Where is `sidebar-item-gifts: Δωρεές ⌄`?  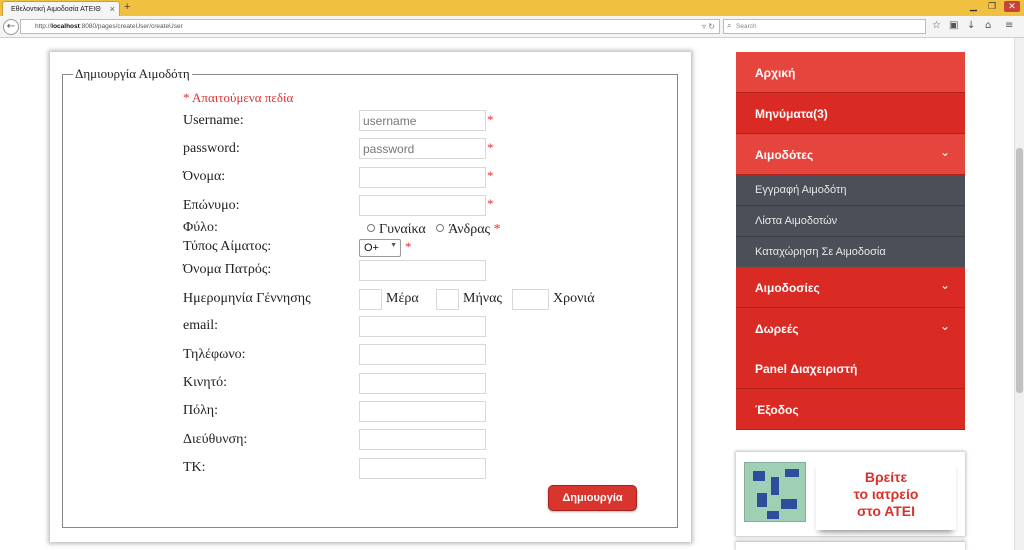 sidebar-item-gifts: Δωρεές ⌄ is located at coordinates (850, 328).